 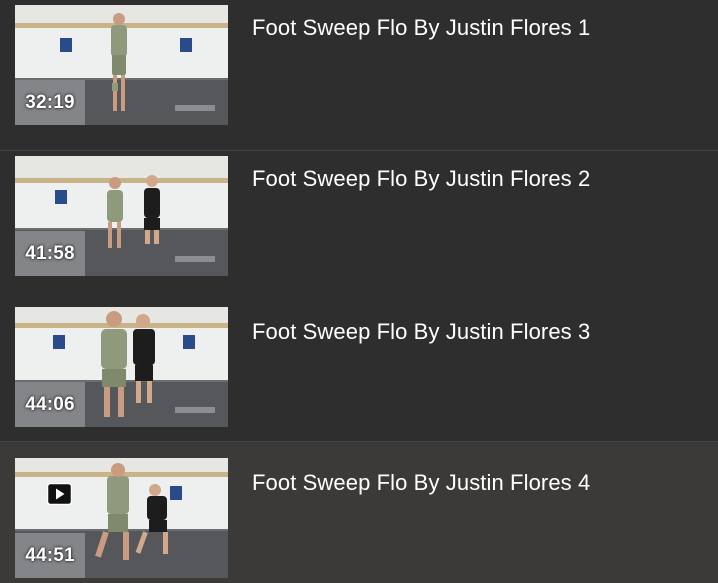 What do you see at coordinates (121, 367) in the screenshot?
I see `video-thumbnail: 44:06` at bounding box center [121, 367].